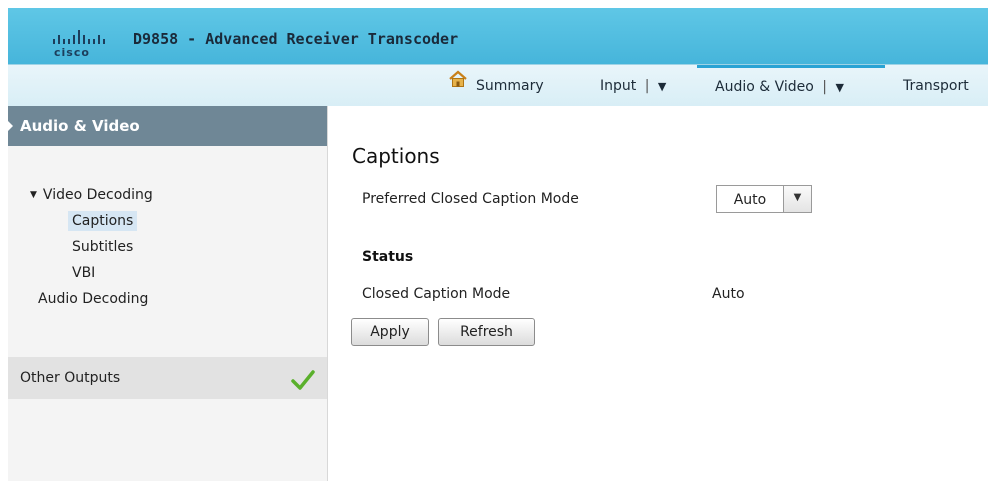  Describe the element at coordinates (93, 299) in the screenshot. I see `sidebar-item-label: Audio Decoding` at that location.